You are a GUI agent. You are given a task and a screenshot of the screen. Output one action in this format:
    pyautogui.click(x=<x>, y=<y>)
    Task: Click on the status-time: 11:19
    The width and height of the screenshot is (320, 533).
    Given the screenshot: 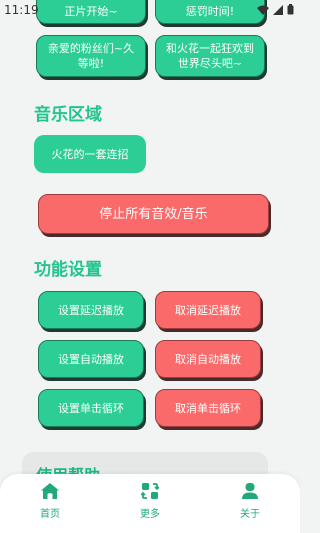 What is the action you would take?
    pyautogui.click(x=21, y=10)
    